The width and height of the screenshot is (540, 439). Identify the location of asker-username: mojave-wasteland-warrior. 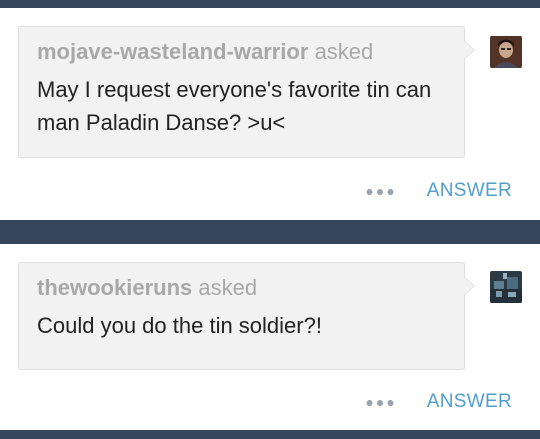
(172, 51).